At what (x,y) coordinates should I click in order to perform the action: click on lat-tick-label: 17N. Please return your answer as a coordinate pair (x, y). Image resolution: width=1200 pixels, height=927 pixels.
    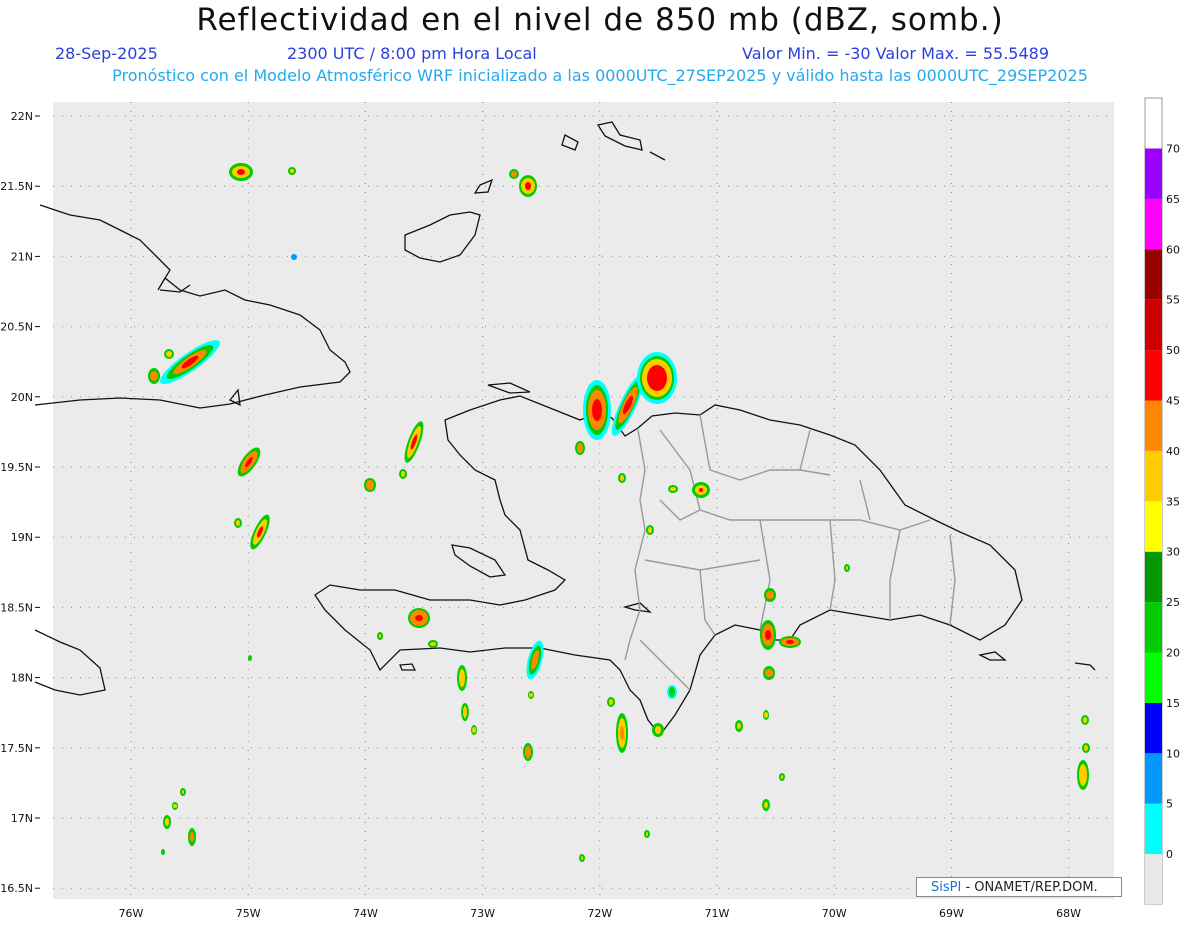
    Looking at the image, I should click on (22, 818).